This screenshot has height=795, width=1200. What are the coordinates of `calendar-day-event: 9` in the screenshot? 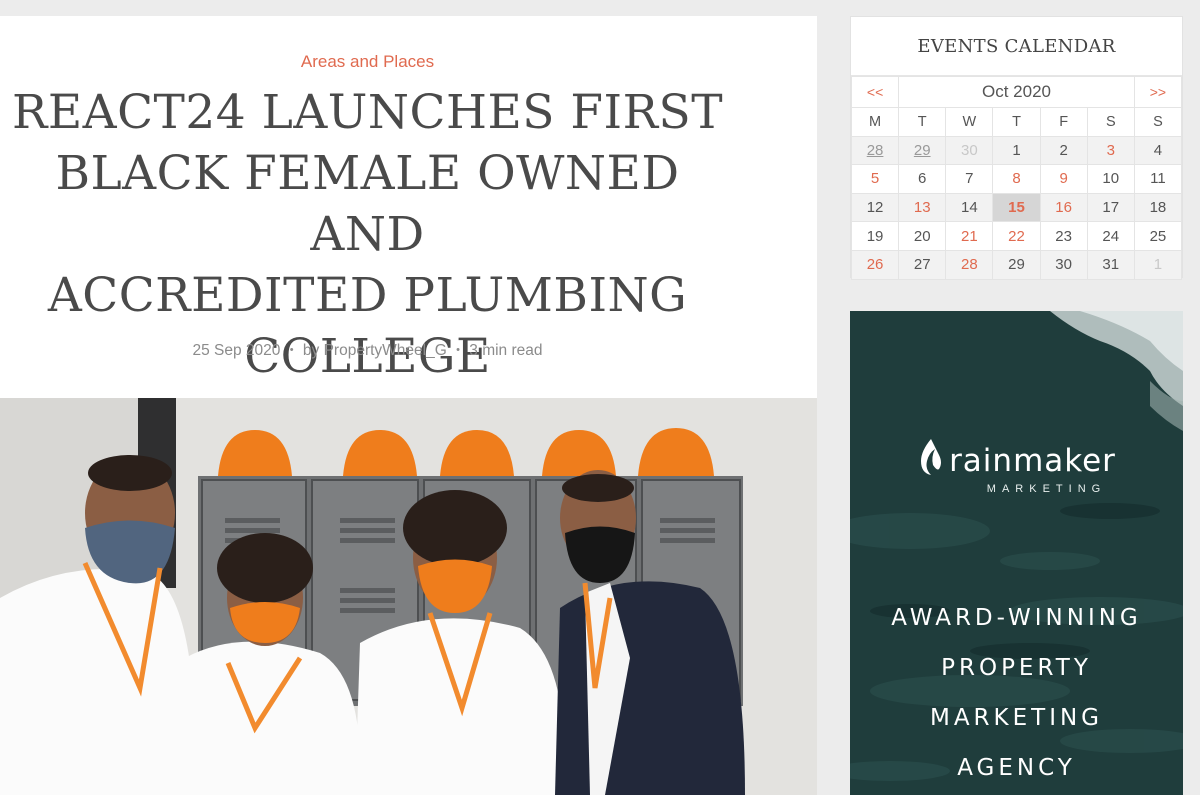 It's located at (1063, 179).